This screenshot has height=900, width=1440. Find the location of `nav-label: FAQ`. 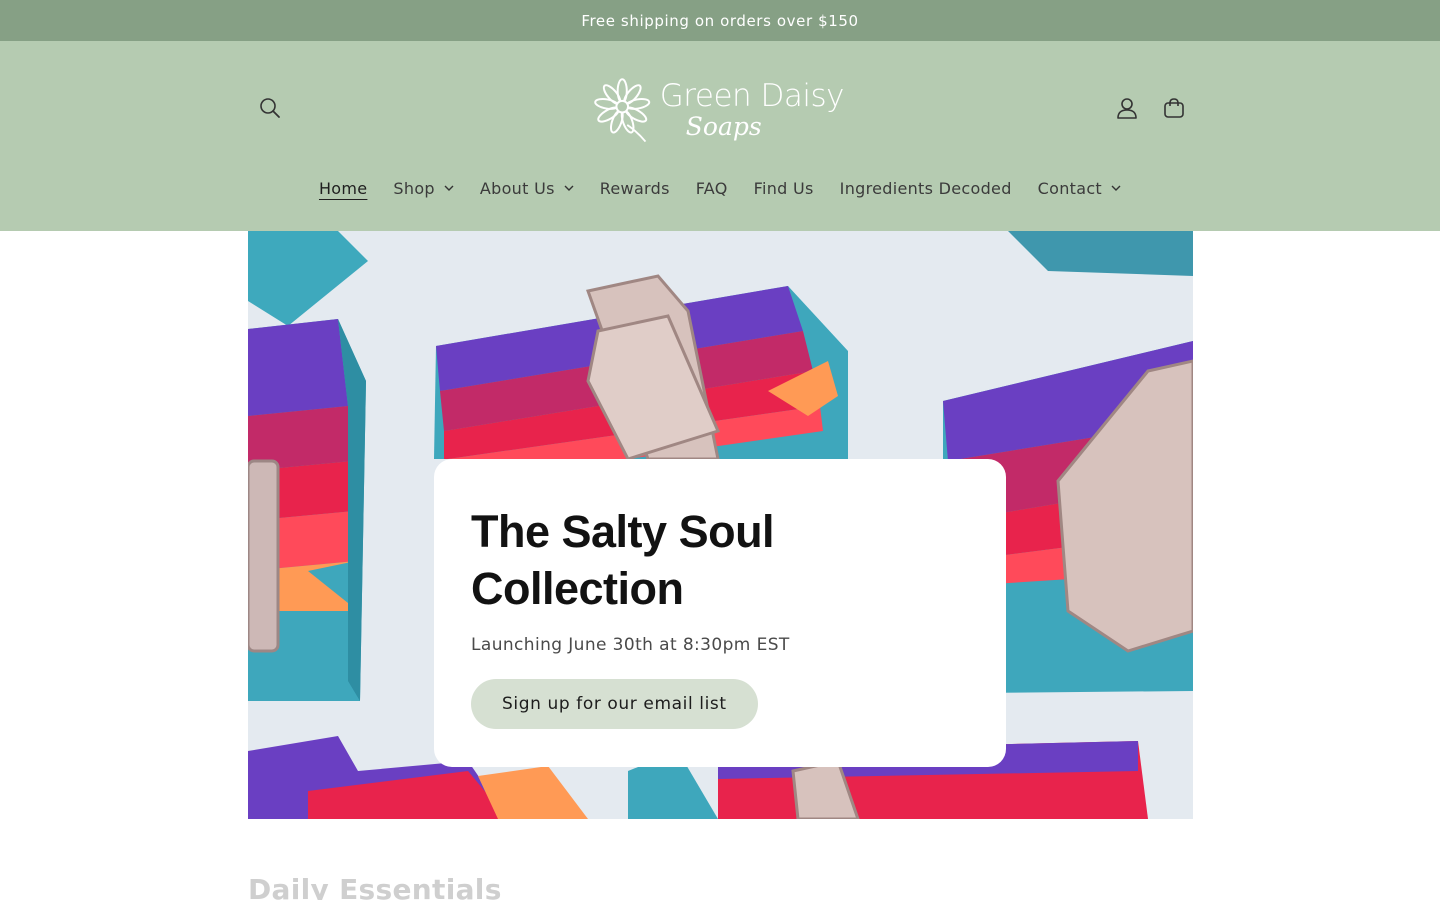

nav-label: FAQ is located at coordinates (711, 188).